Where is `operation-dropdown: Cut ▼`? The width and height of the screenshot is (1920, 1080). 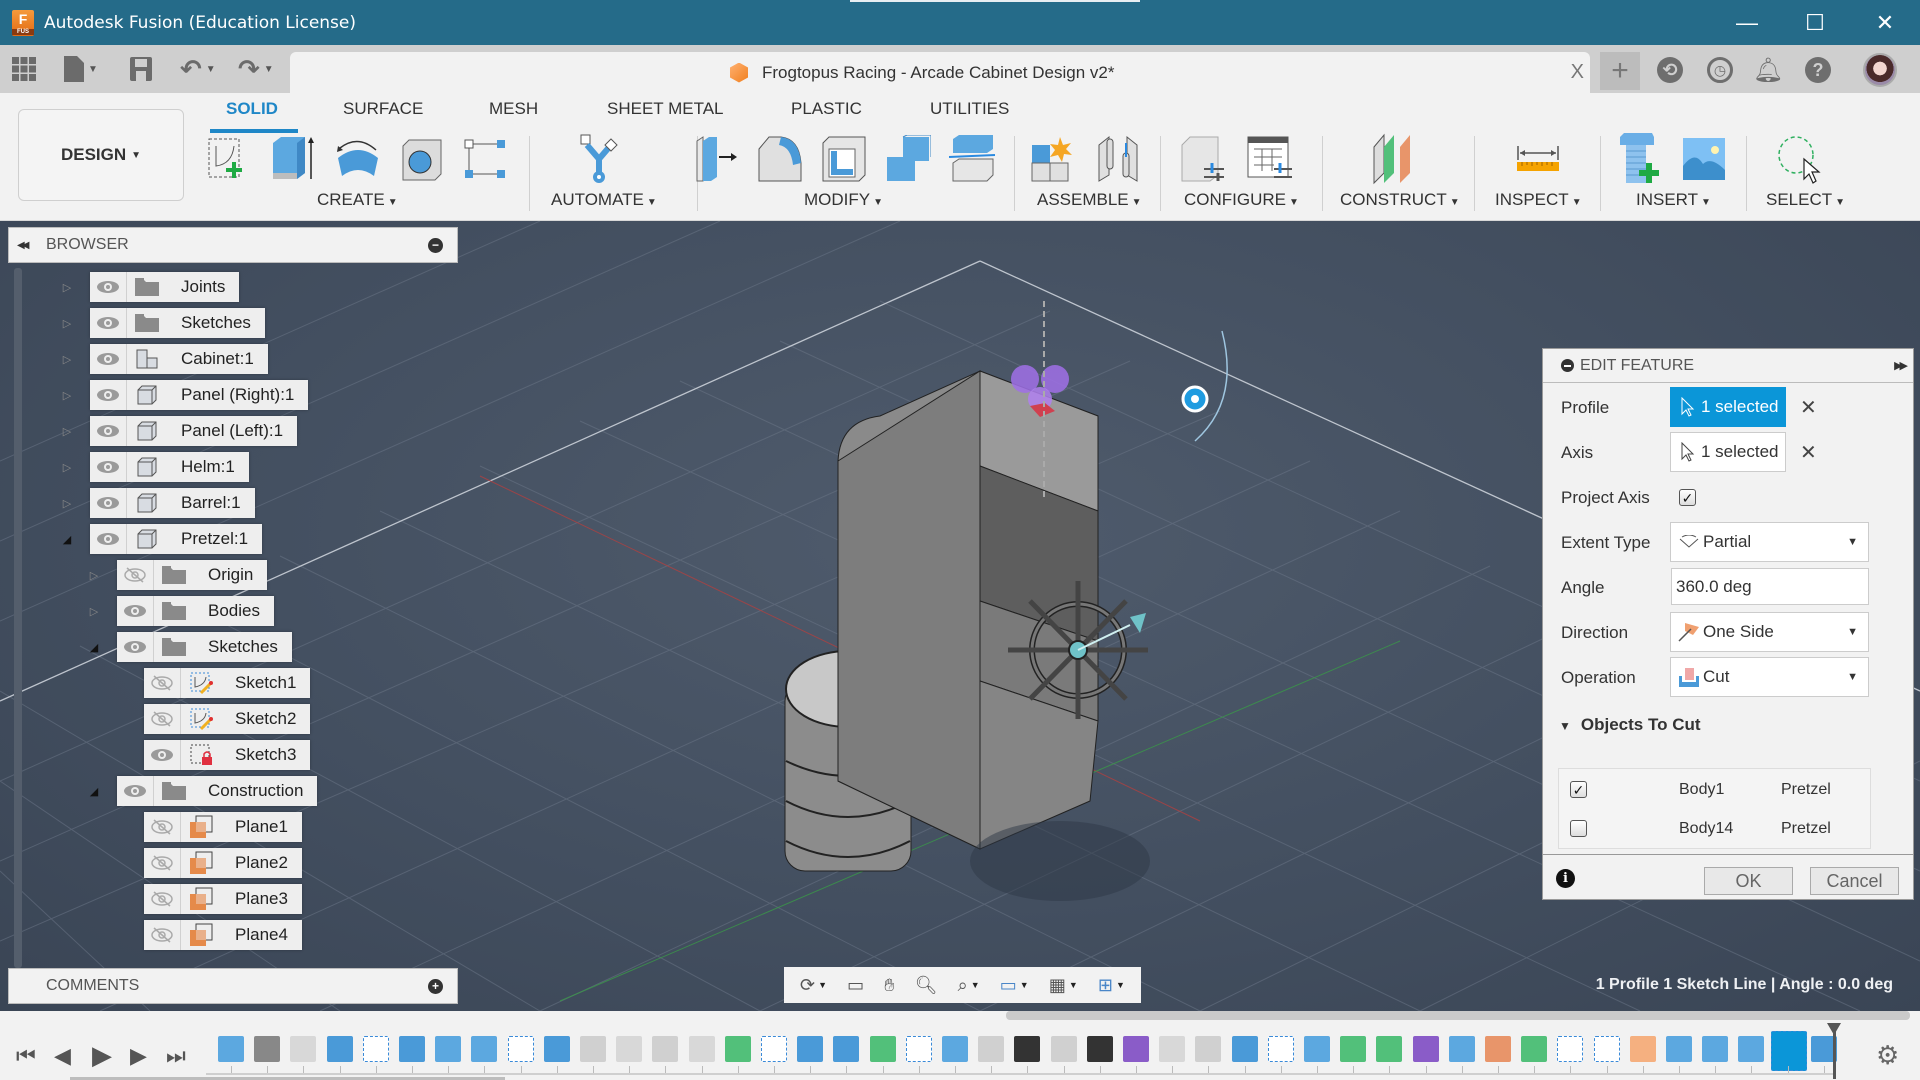
operation-dropdown: Cut ▼ is located at coordinates (1769, 677).